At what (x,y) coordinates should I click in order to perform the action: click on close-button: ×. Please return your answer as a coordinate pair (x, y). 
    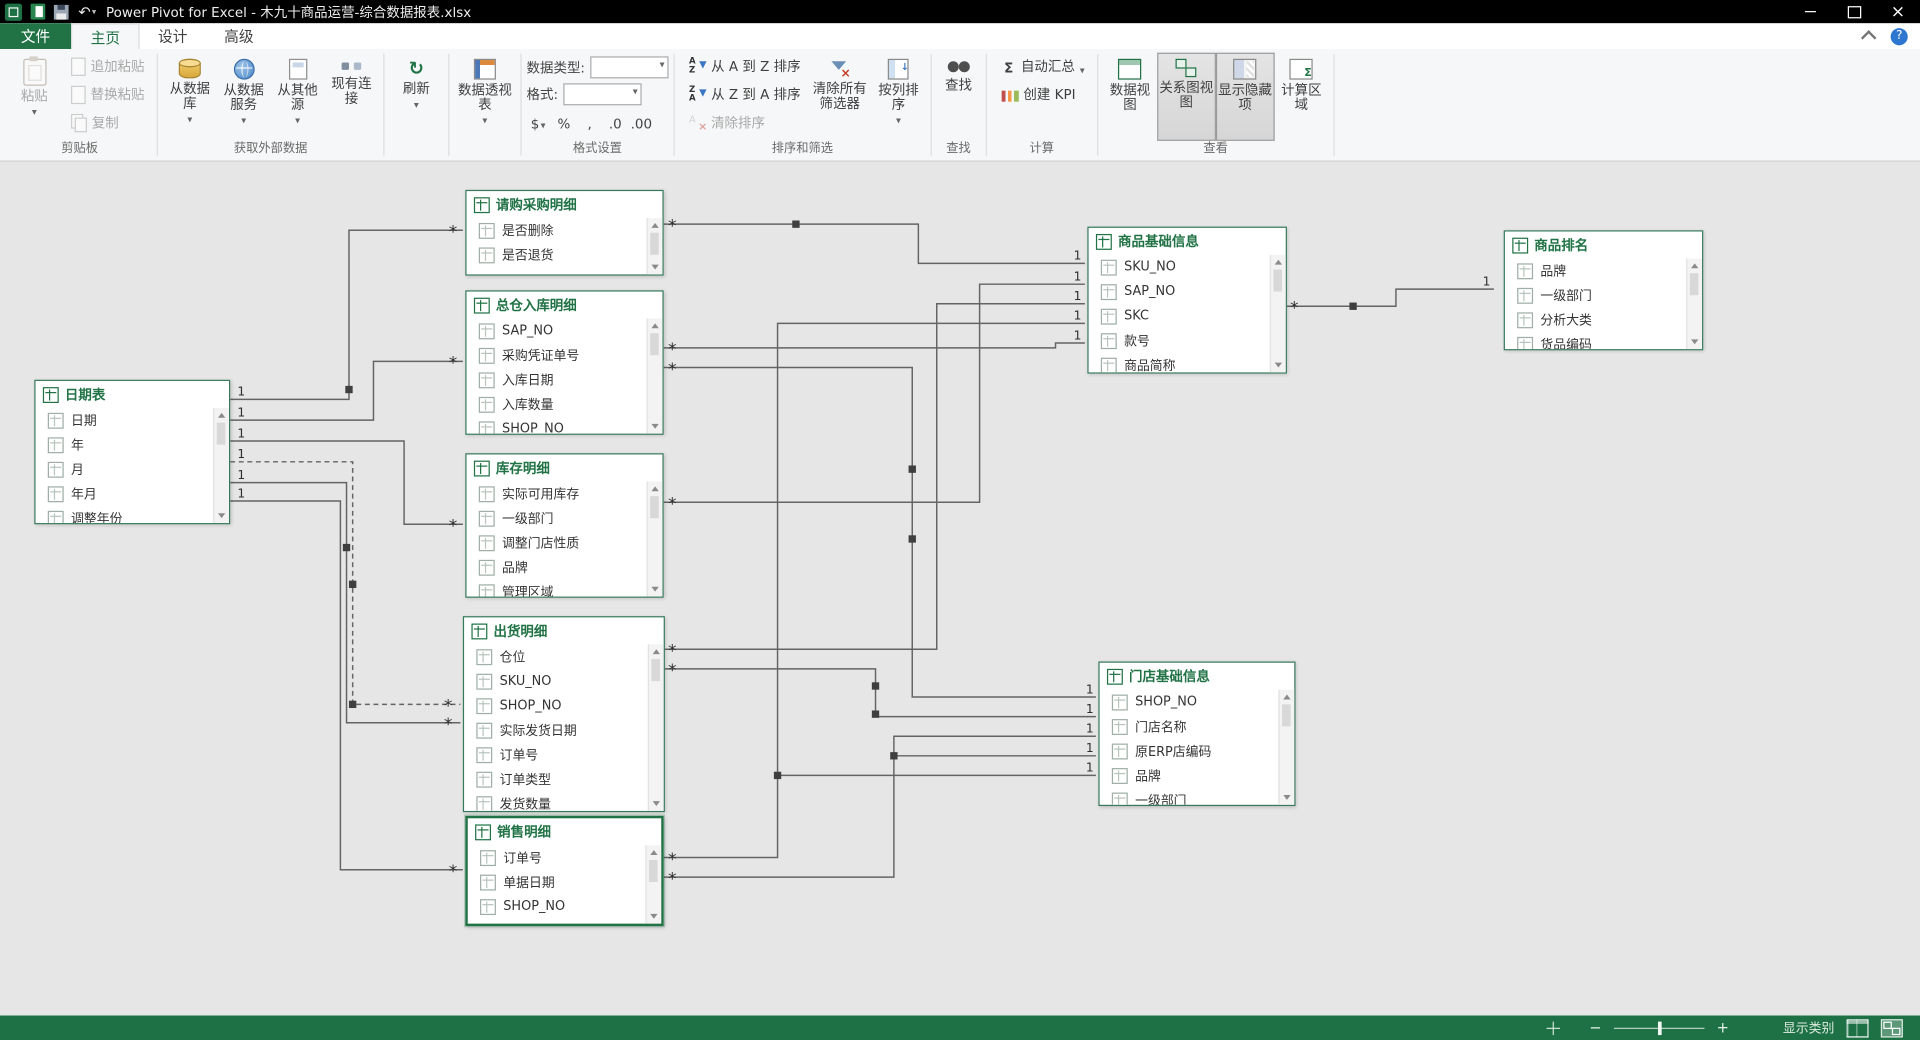
    Looking at the image, I should click on (1898, 11).